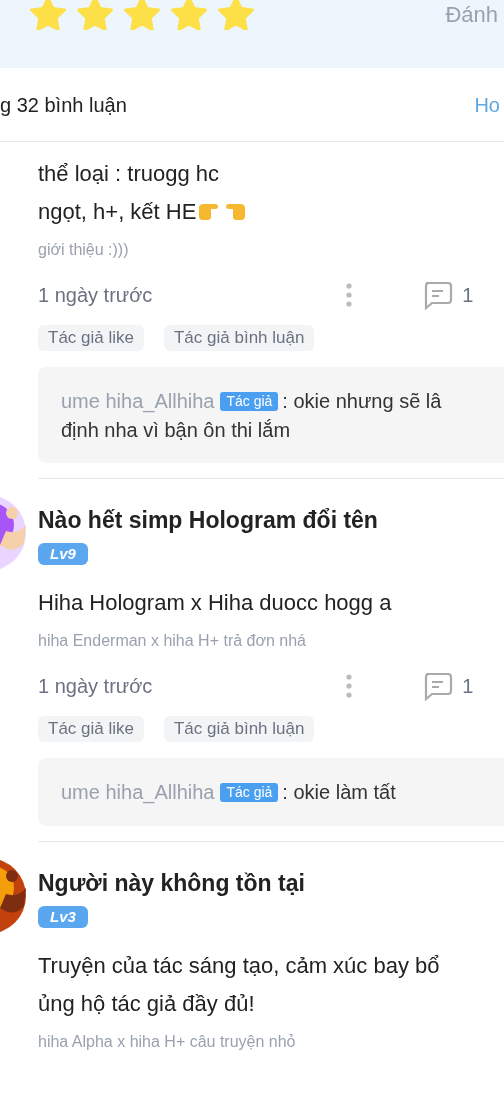 The height and width of the screenshot is (1120, 504). What do you see at coordinates (176, 430) in the screenshot?
I see `reply-text: định nha vì bận ôn thi lắm` at bounding box center [176, 430].